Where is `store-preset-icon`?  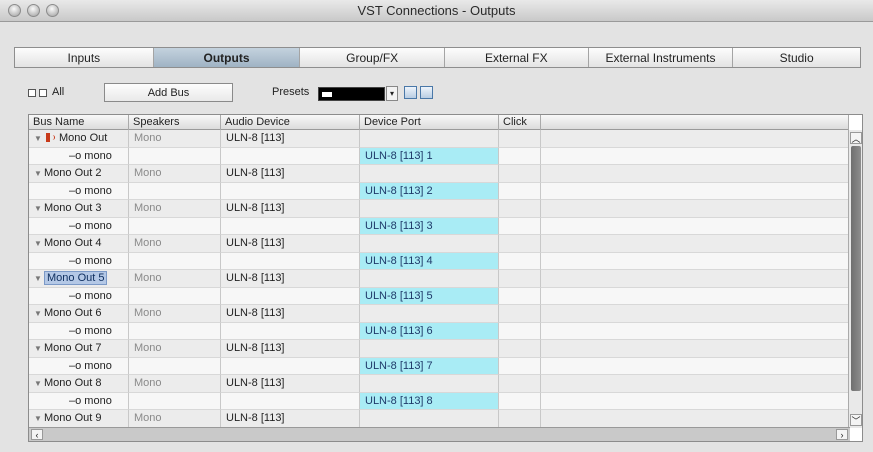 store-preset-icon is located at coordinates (410, 92).